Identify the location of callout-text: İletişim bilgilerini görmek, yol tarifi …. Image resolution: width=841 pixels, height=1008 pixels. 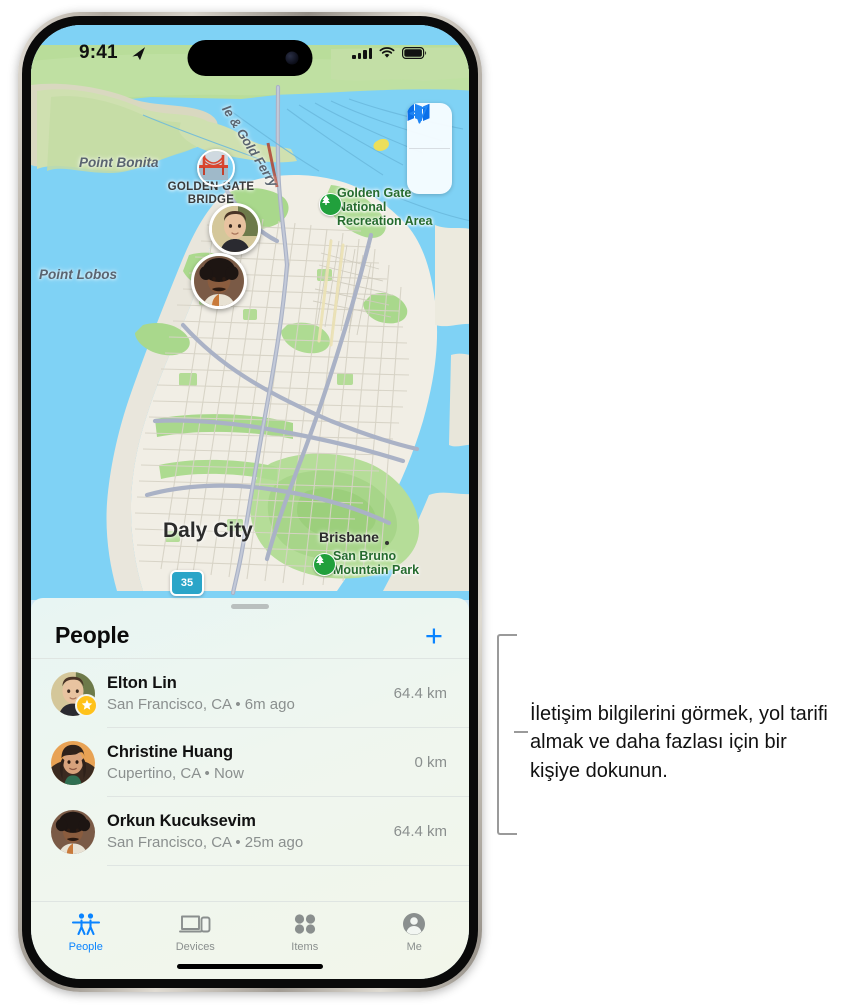
(679, 742).